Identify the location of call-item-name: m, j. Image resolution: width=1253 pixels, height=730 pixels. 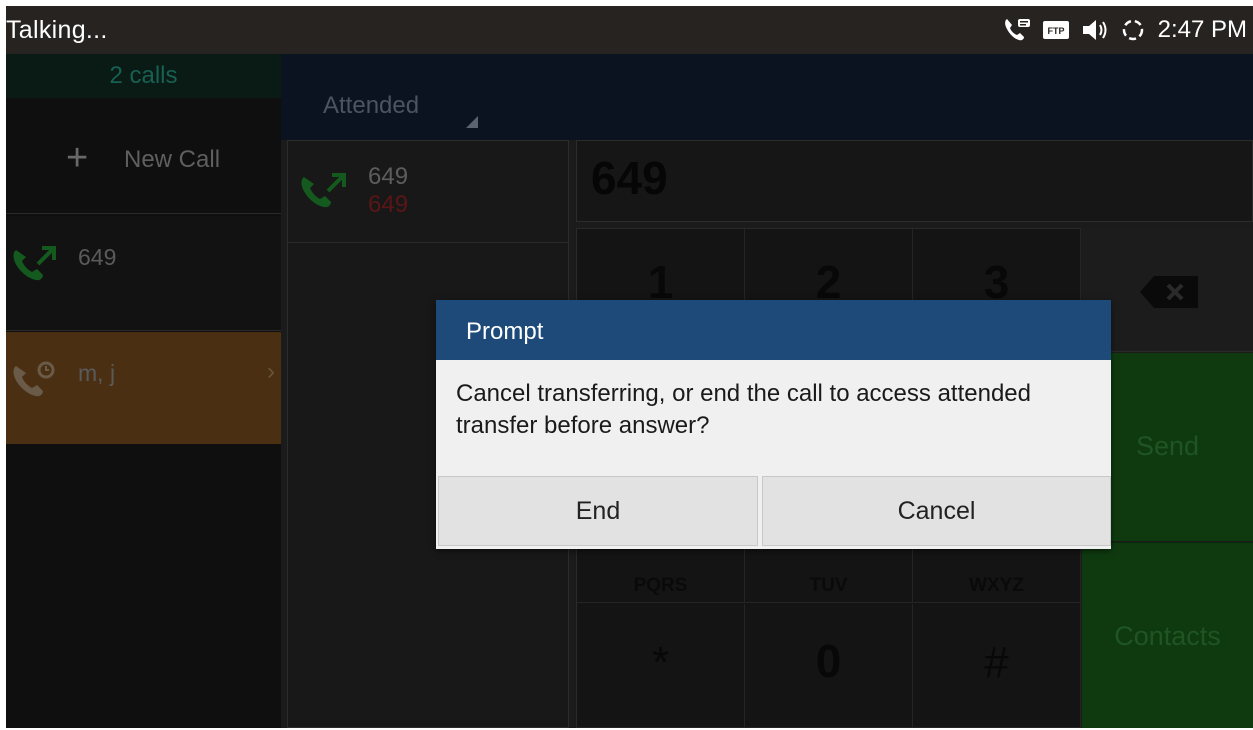
(97, 373).